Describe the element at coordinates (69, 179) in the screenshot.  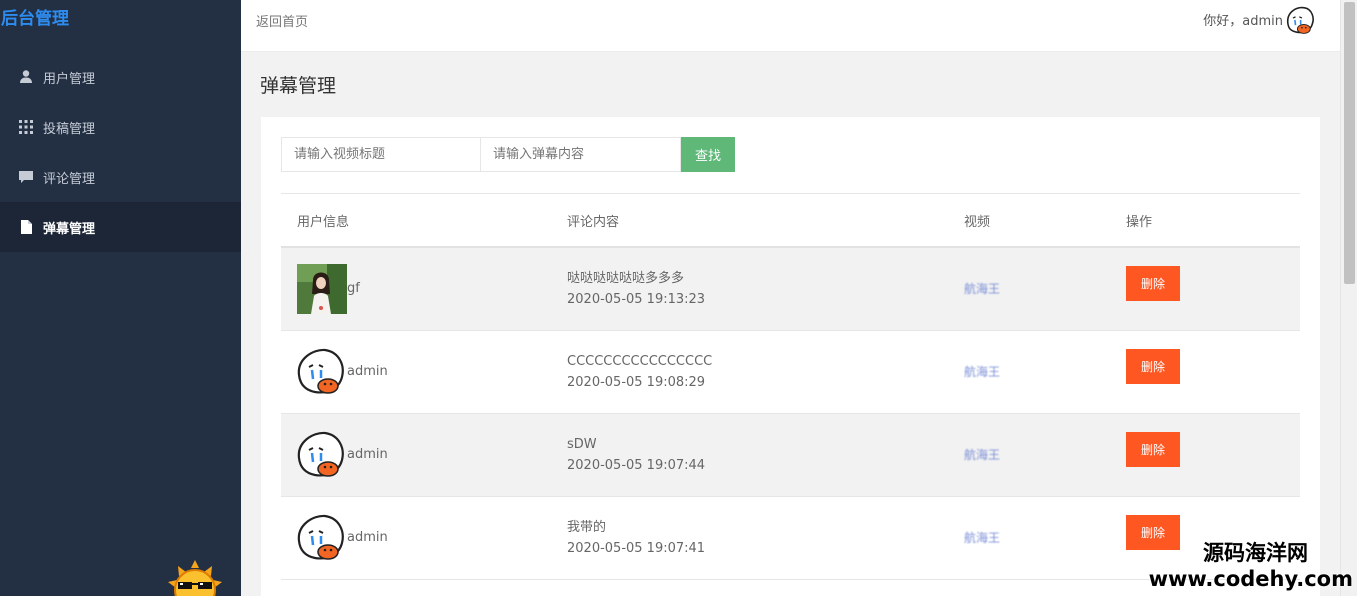
I see `sidebar-item-label: 评论管理` at that location.